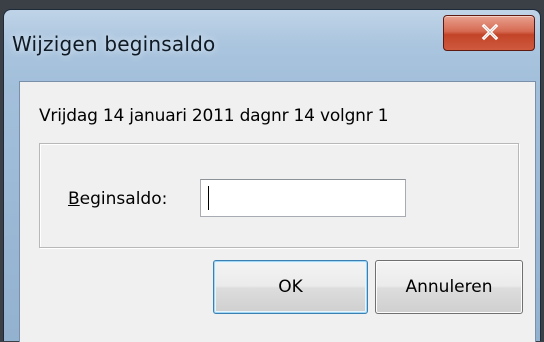 This screenshot has width=544, height=342. I want to click on cancel-button: Annuleren, so click(449, 287).